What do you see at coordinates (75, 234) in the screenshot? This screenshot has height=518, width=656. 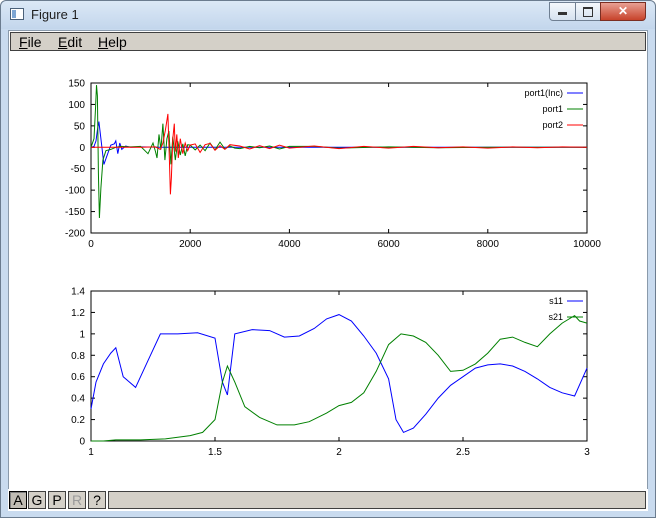 I see `plot-top-ytick-label: -200` at bounding box center [75, 234].